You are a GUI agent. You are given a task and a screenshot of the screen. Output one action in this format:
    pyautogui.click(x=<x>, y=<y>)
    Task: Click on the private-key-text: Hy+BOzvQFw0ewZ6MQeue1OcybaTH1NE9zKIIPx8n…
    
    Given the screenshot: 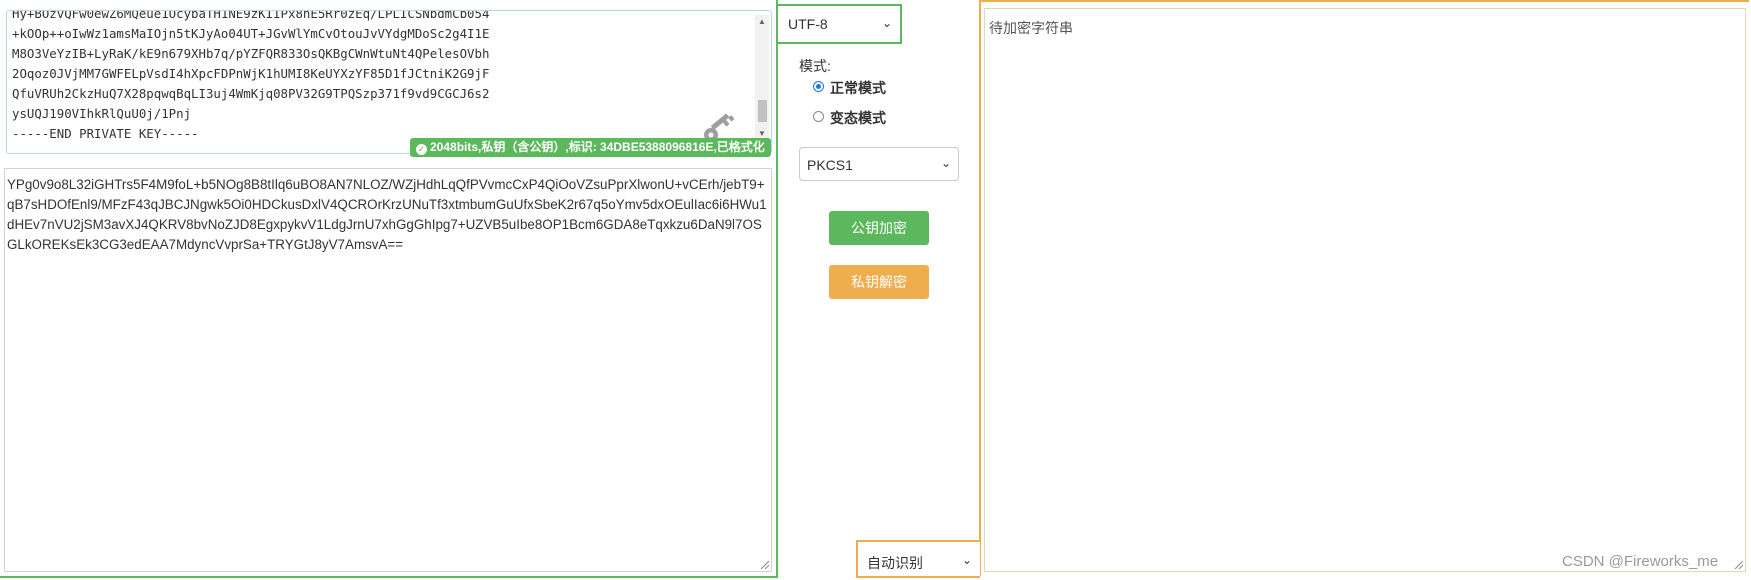 What is the action you would take?
    pyautogui.click(x=251, y=75)
    